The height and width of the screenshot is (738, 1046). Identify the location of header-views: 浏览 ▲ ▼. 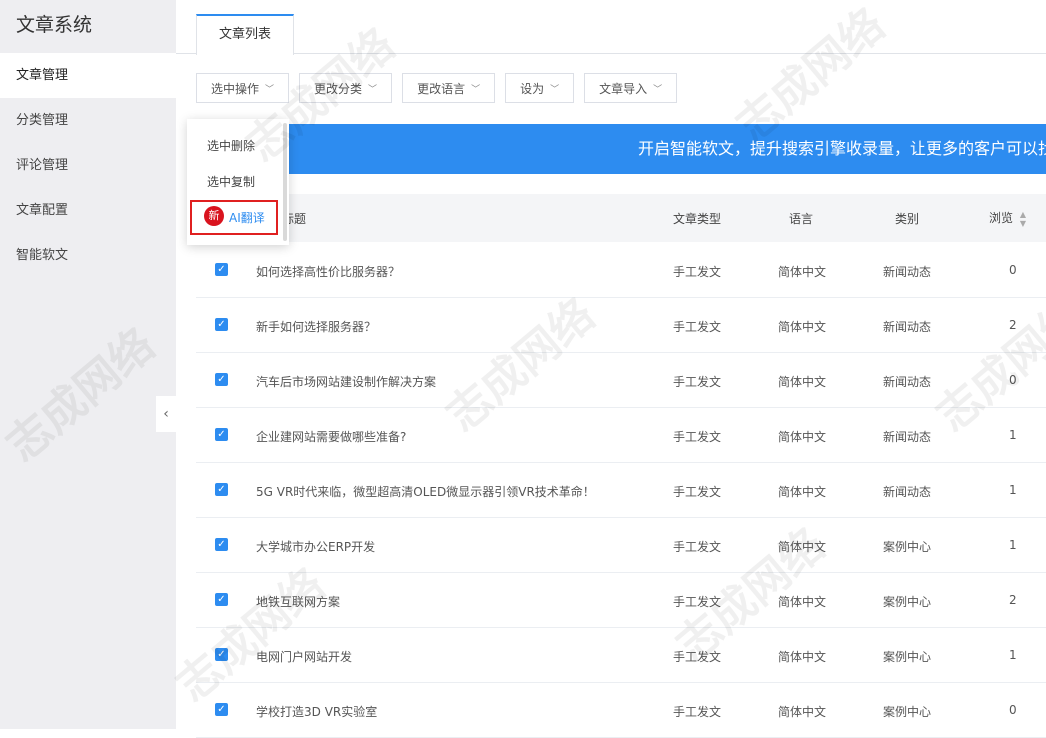
(1007, 218).